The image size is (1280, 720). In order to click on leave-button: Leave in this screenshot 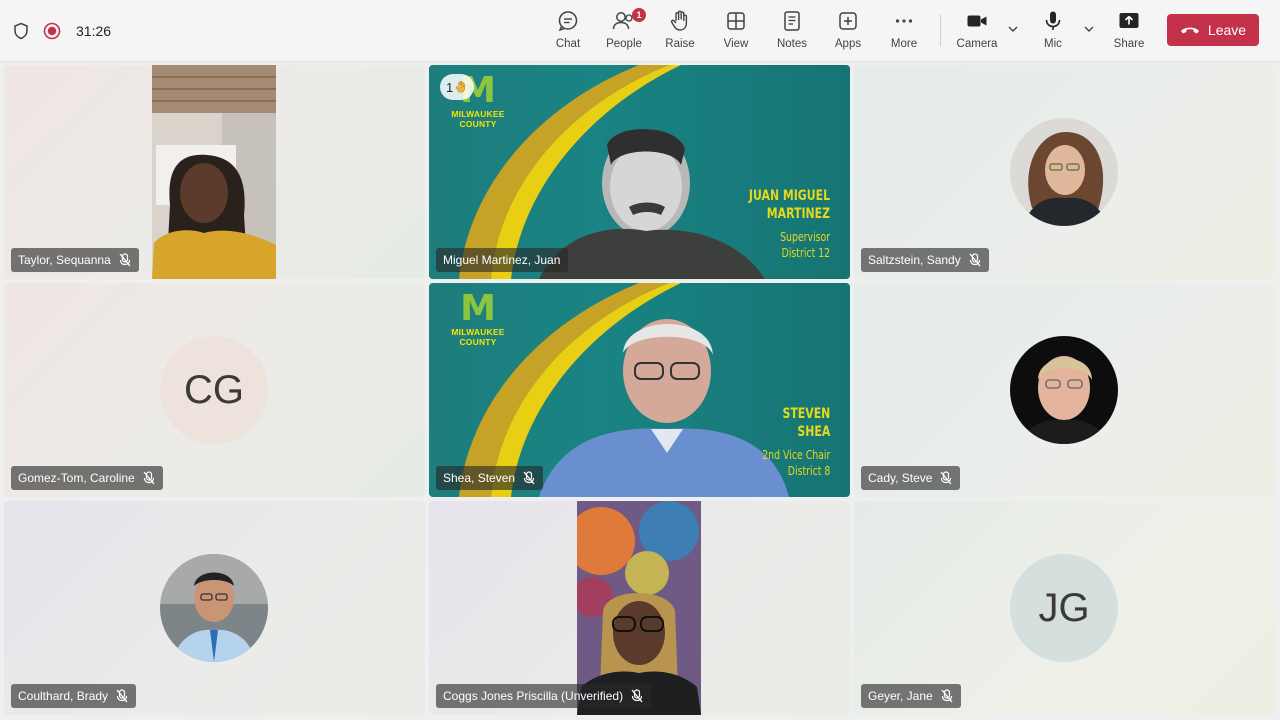, I will do `click(1213, 30)`.